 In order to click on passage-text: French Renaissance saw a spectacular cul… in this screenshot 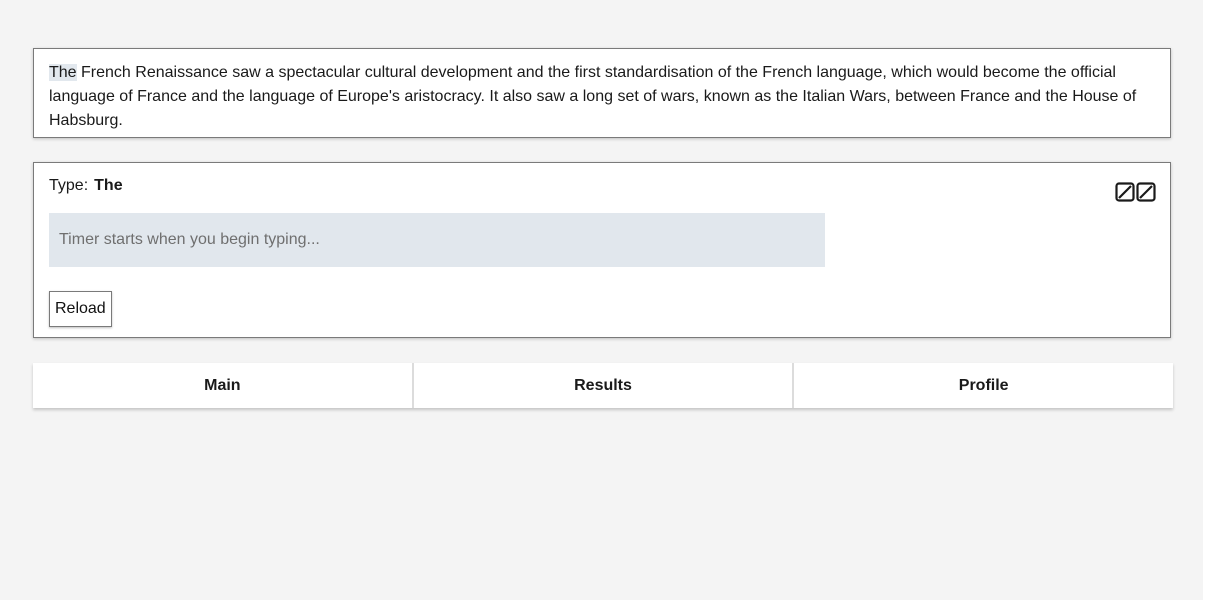, I will do `click(593, 96)`.